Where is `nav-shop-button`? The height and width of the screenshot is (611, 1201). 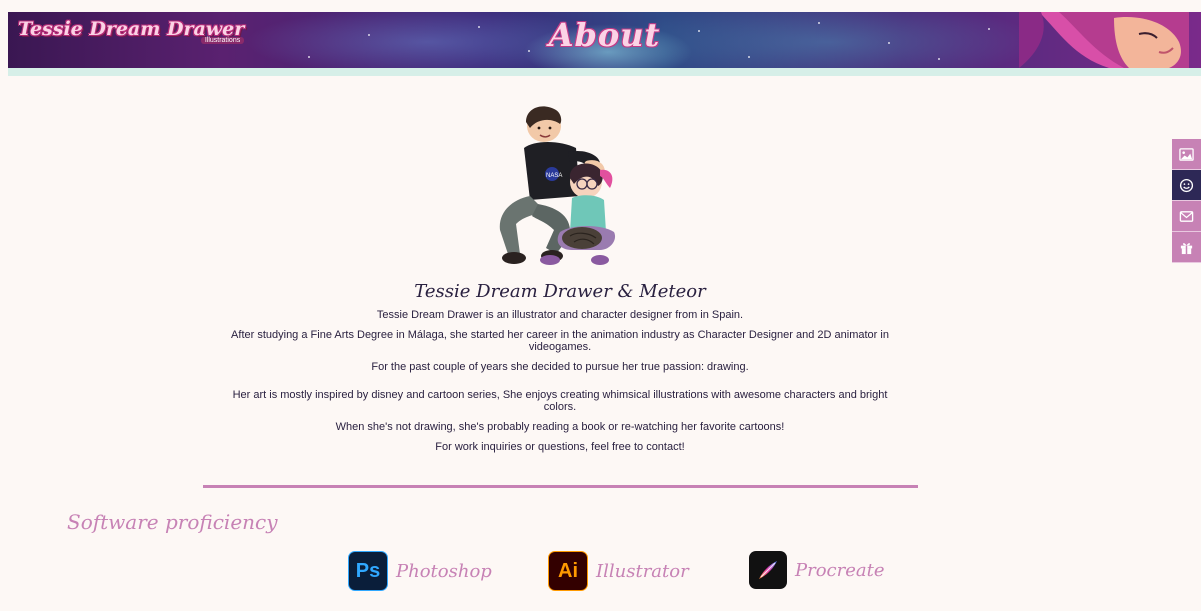
nav-shop-button is located at coordinates (1186, 247).